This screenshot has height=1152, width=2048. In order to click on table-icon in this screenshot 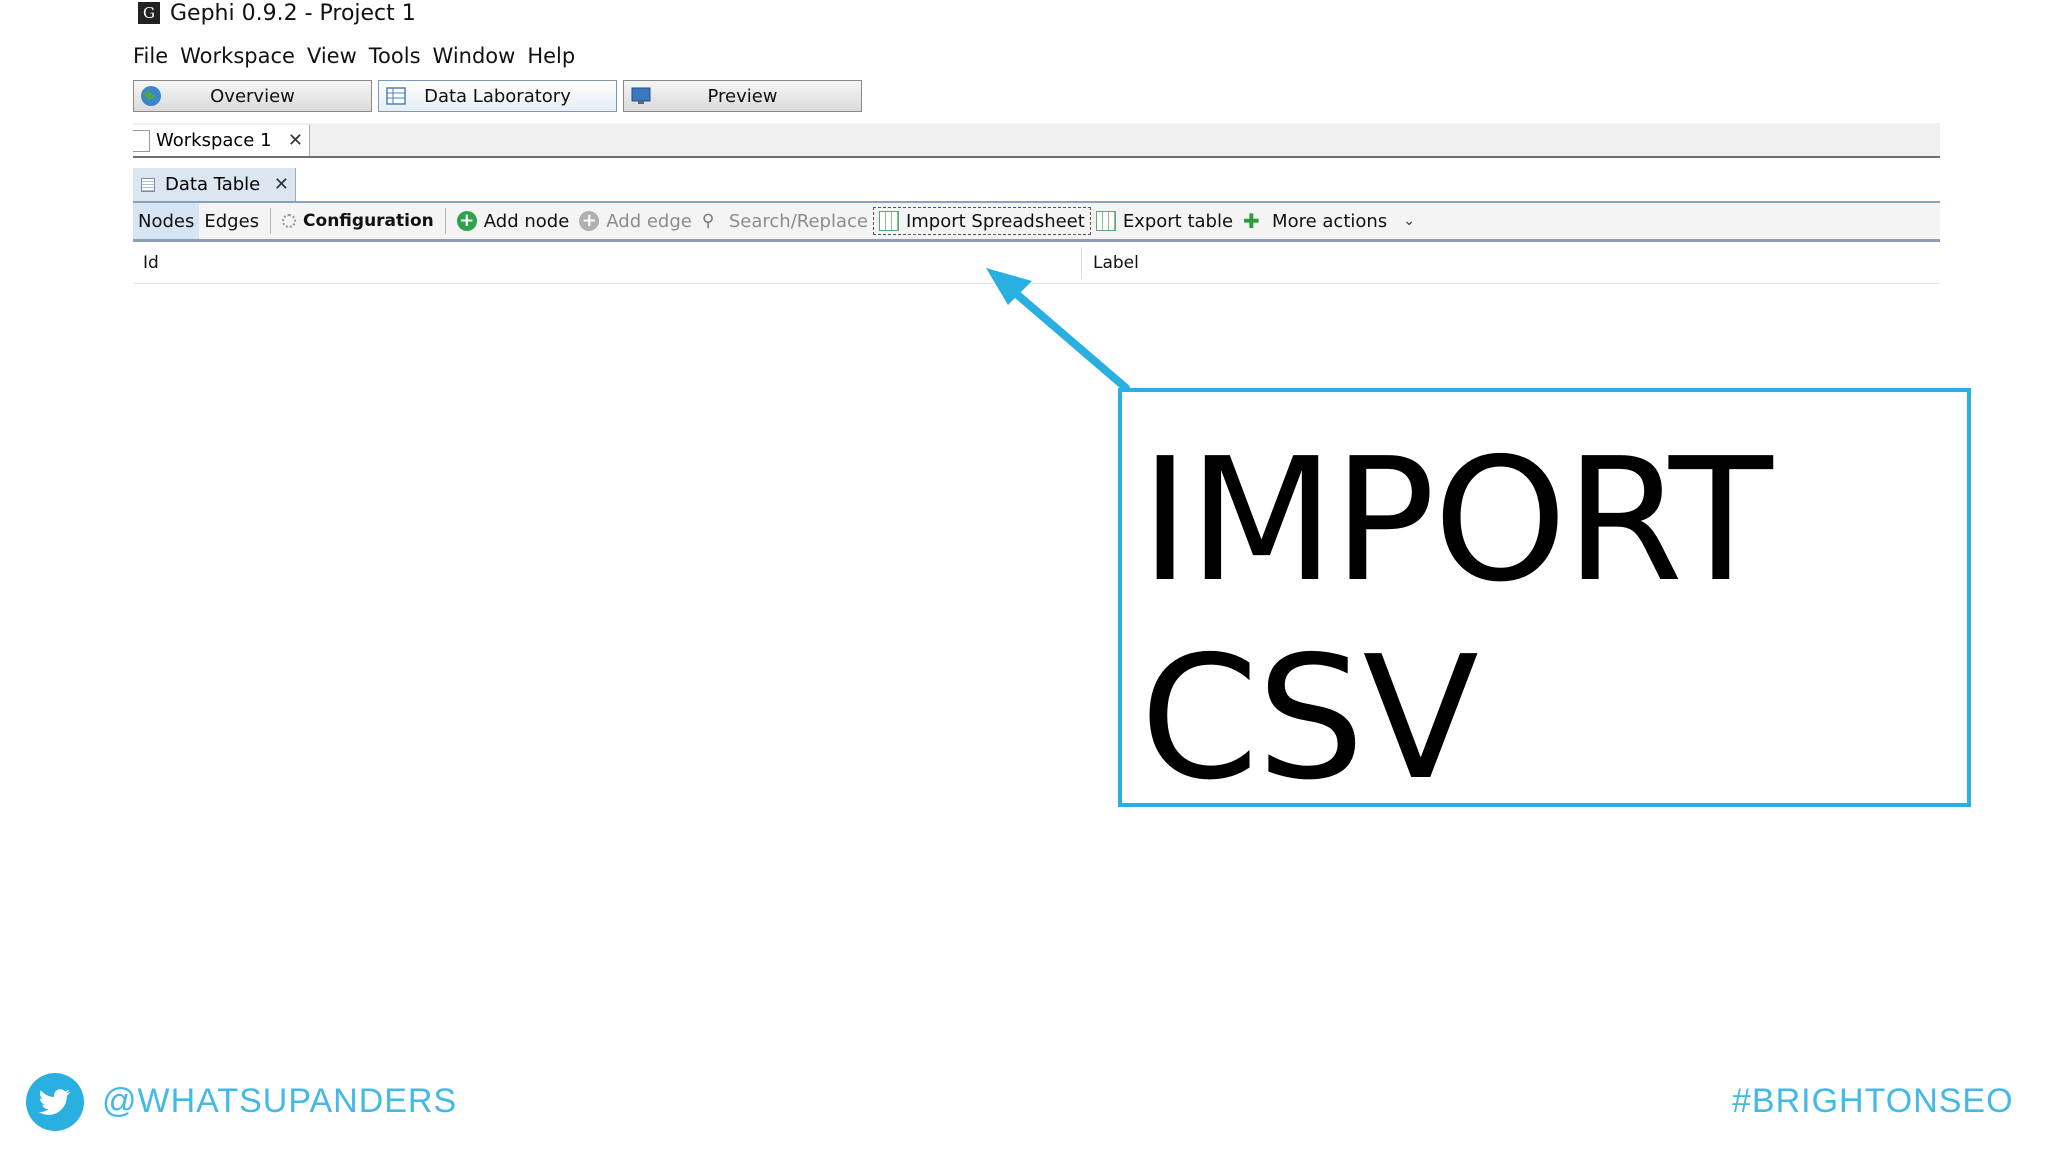, I will do `click(396, 96)`.